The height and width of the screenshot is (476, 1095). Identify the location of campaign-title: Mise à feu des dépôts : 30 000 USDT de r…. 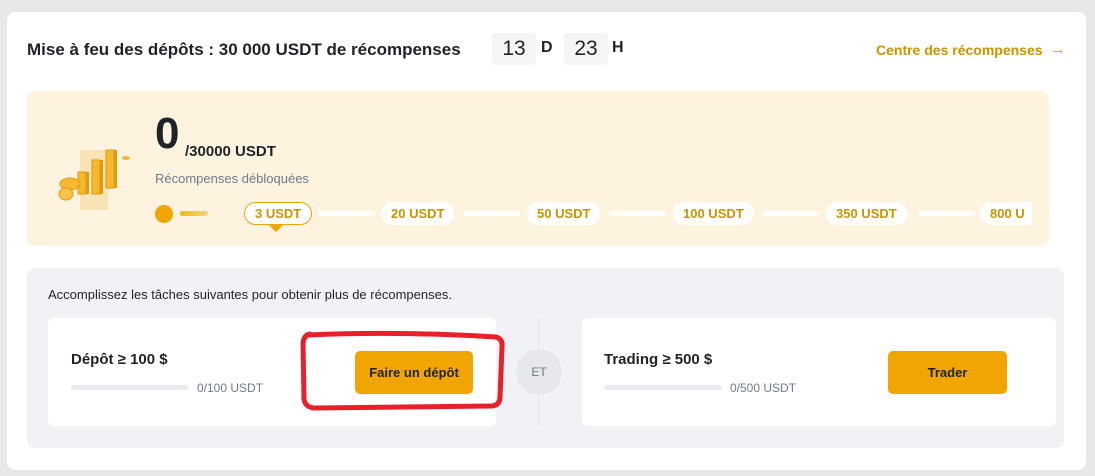
(244, 49).